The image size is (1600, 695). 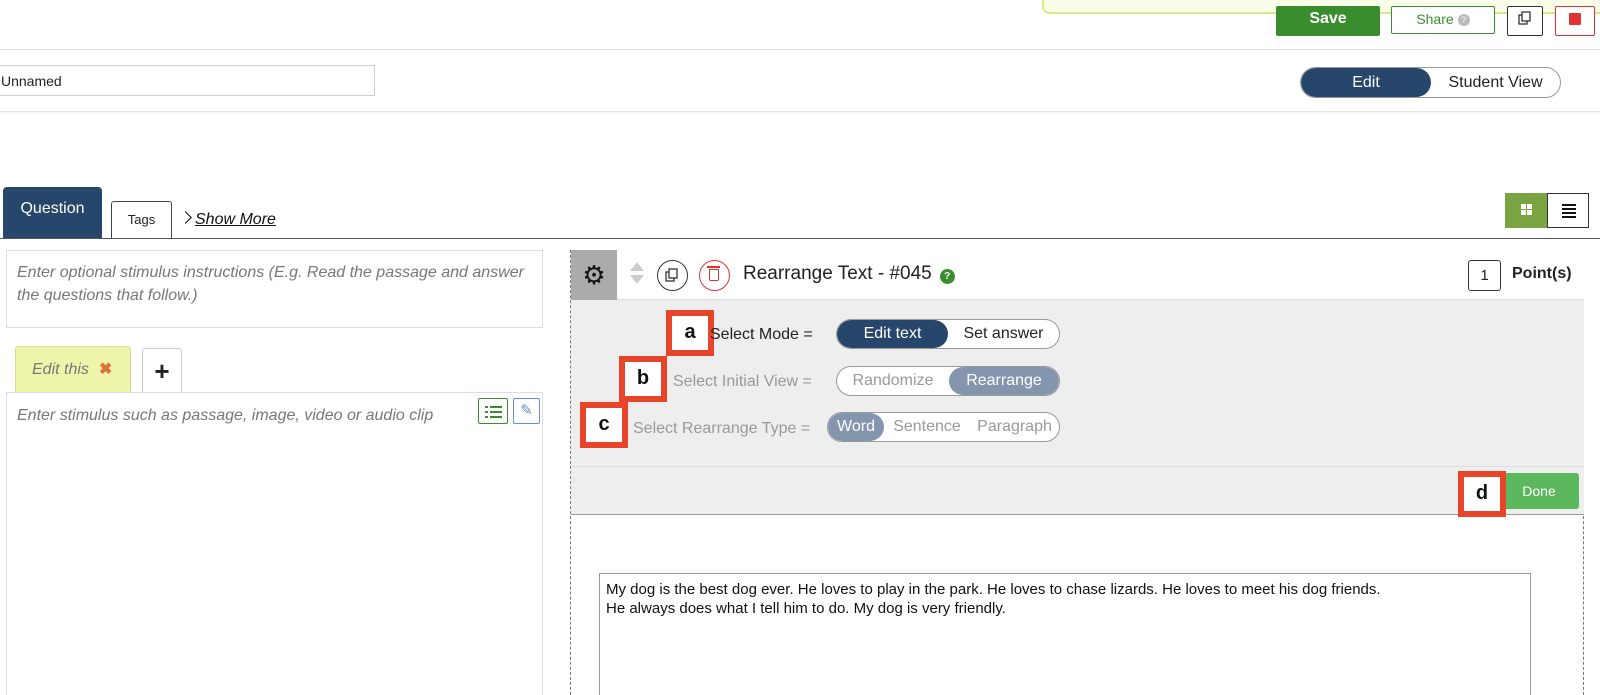 What do you see at coordinates (105, 369) in the screenshot?
I see `close-icon: ✖` at bounding box center [105, 369].